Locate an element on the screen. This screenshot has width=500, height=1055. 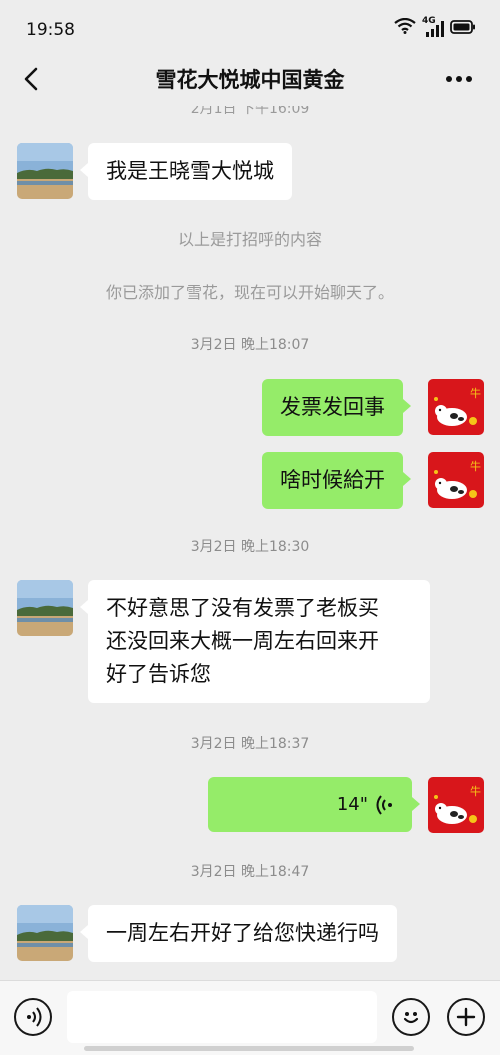
timestamp: 2月1日 下午16:09 is located at coordinates (250, 111).